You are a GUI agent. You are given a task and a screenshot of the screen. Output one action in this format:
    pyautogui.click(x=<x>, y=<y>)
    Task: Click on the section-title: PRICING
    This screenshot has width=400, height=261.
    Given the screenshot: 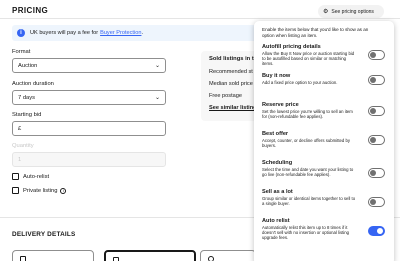 What is the action you would take?
    pyautogui.click(x=30, y=10)
    